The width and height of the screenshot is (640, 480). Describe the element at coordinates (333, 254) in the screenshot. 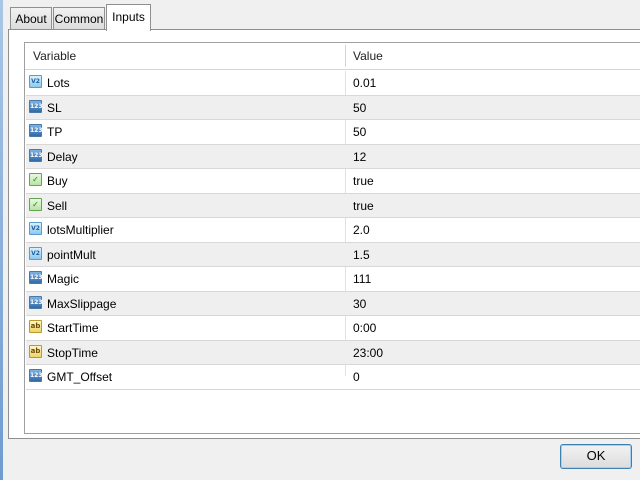

I see `parameter-row: V2 pointMult 1.5` at that location.